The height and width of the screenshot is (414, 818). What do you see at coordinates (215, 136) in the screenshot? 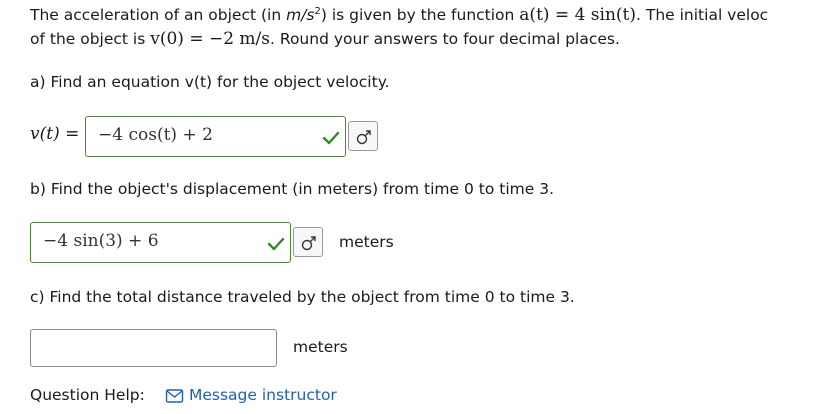
I see `part-a-answer-box: −4 cos(t) + 2` at bounding box center [215, 136].